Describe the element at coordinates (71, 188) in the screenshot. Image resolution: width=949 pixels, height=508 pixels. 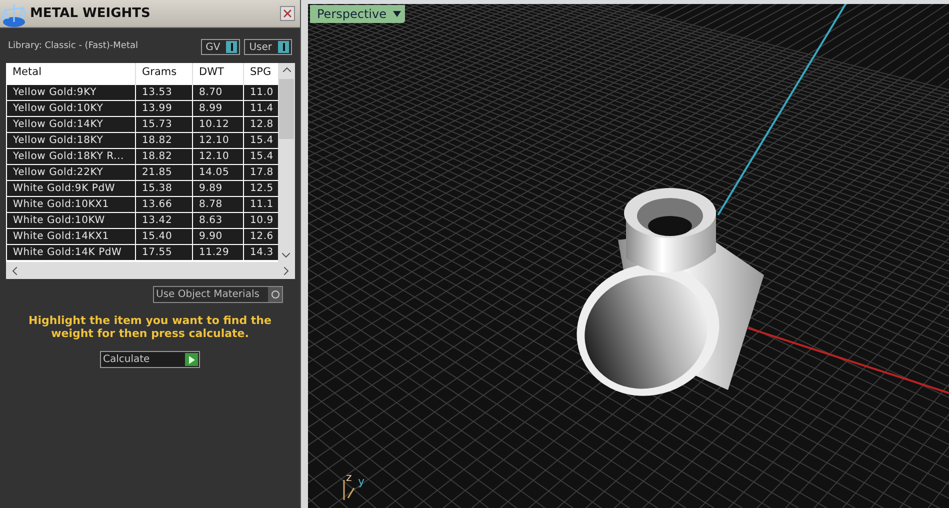
I see `table-cell: White Gold:9K PdW` at that location.